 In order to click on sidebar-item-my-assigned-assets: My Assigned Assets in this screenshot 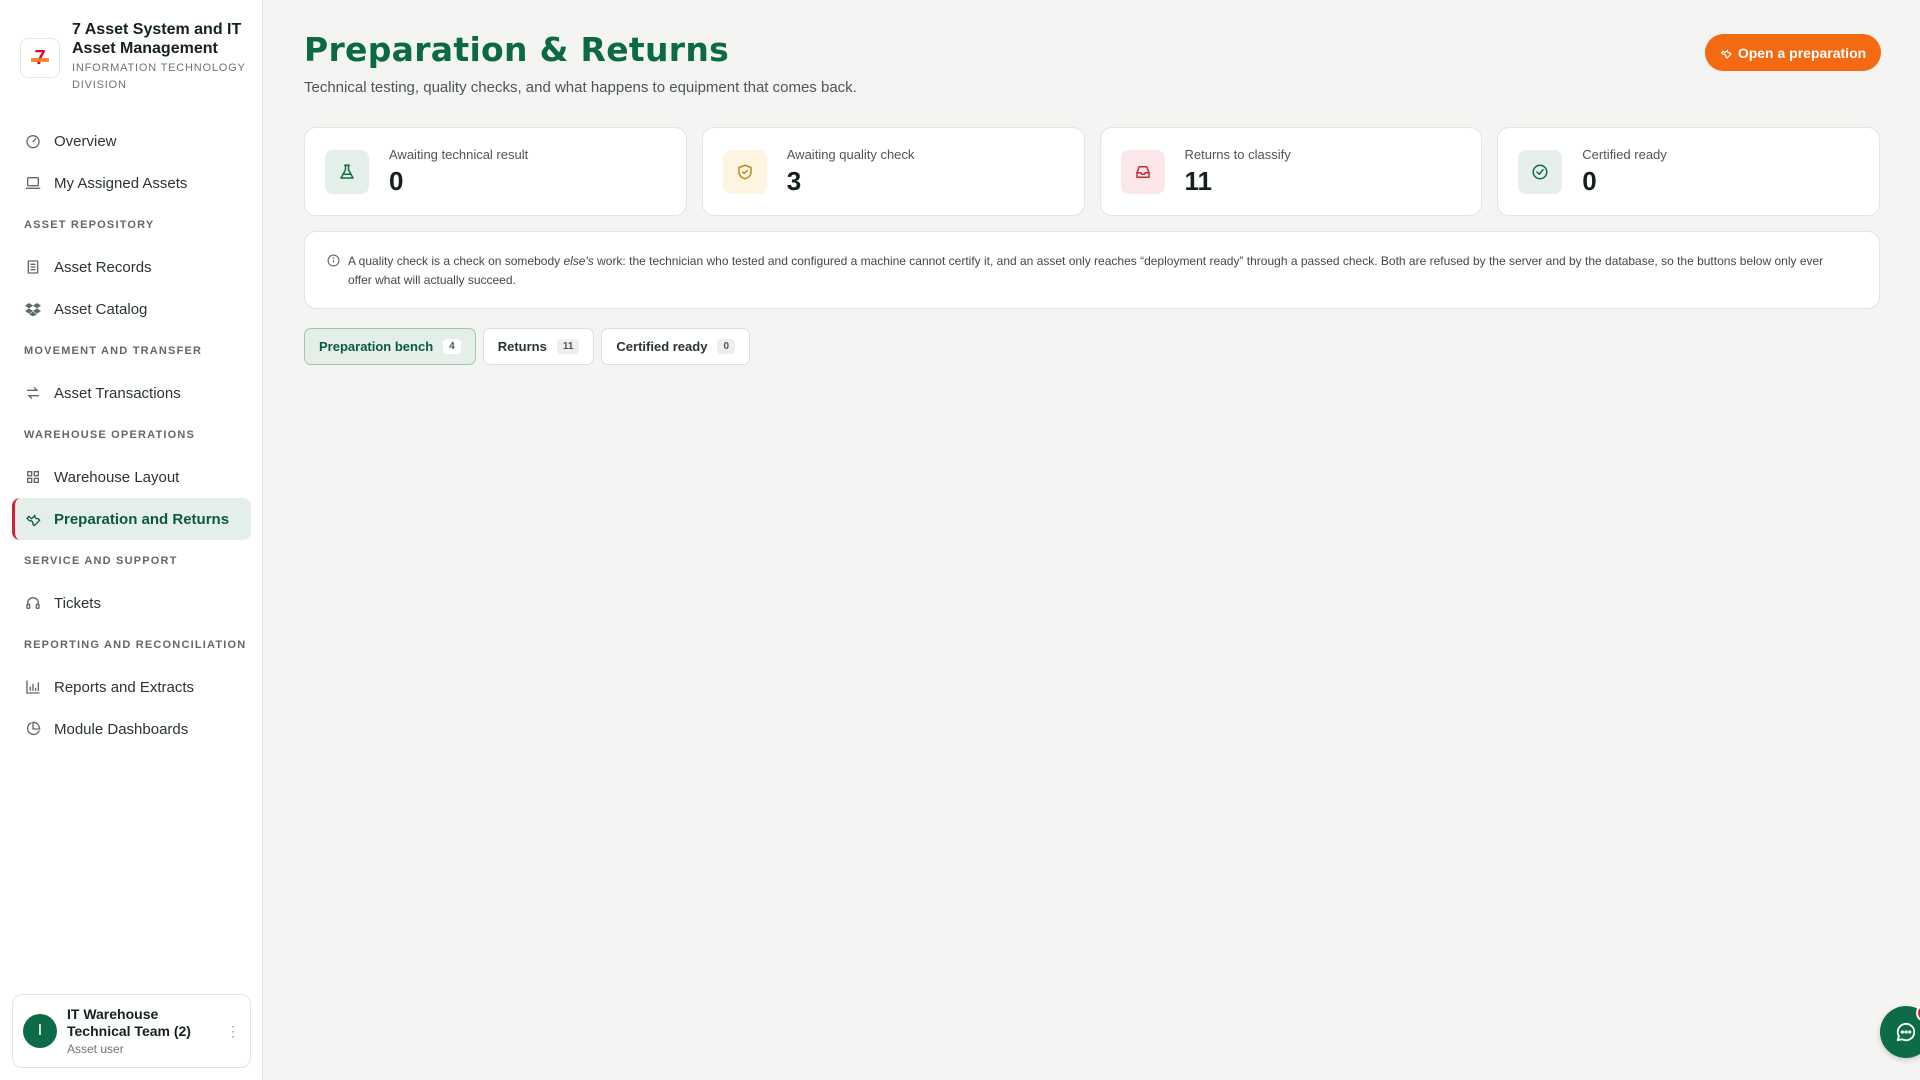, I will do `click(131, 183)`.